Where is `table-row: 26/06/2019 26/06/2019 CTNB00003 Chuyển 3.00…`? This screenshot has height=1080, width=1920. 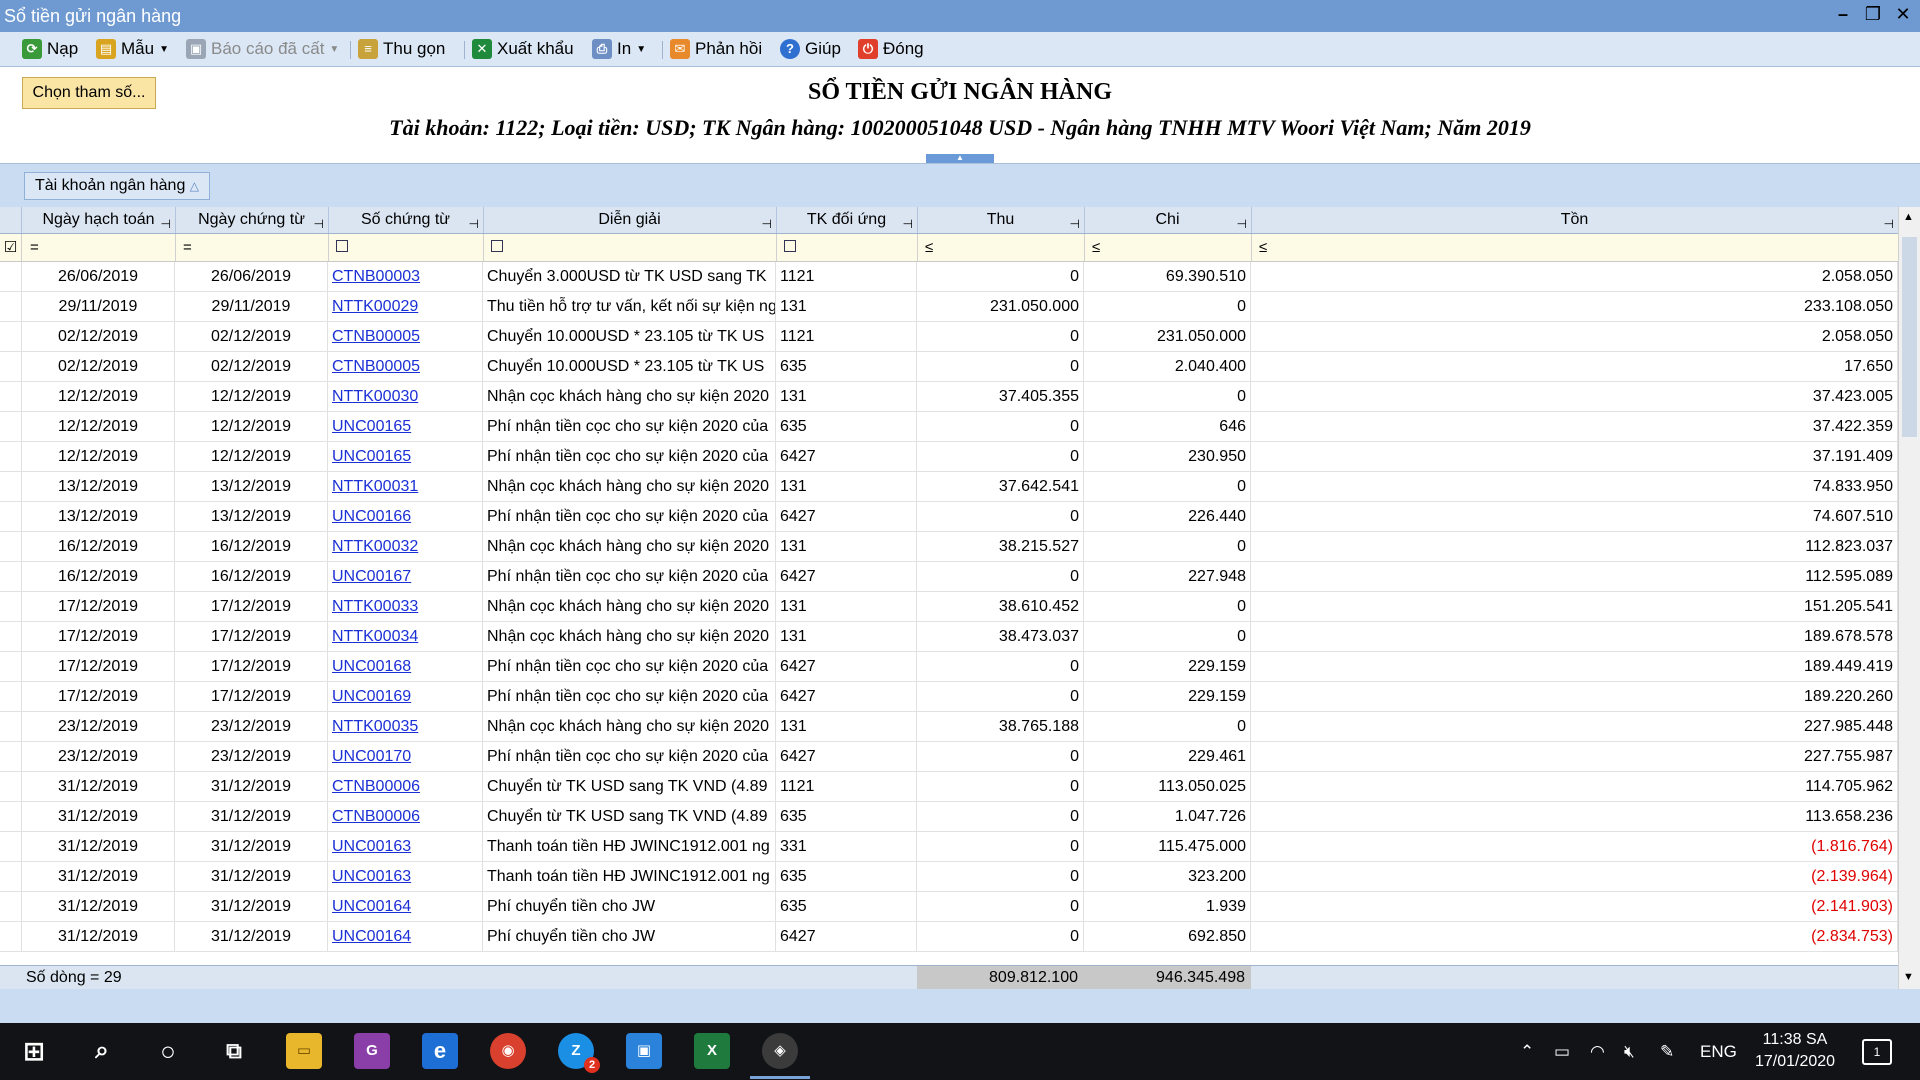
table-row: 26/06/2019 26/06/2019 CTNB00003 Chuyển 3.00… is located at coordinates (949, 277).